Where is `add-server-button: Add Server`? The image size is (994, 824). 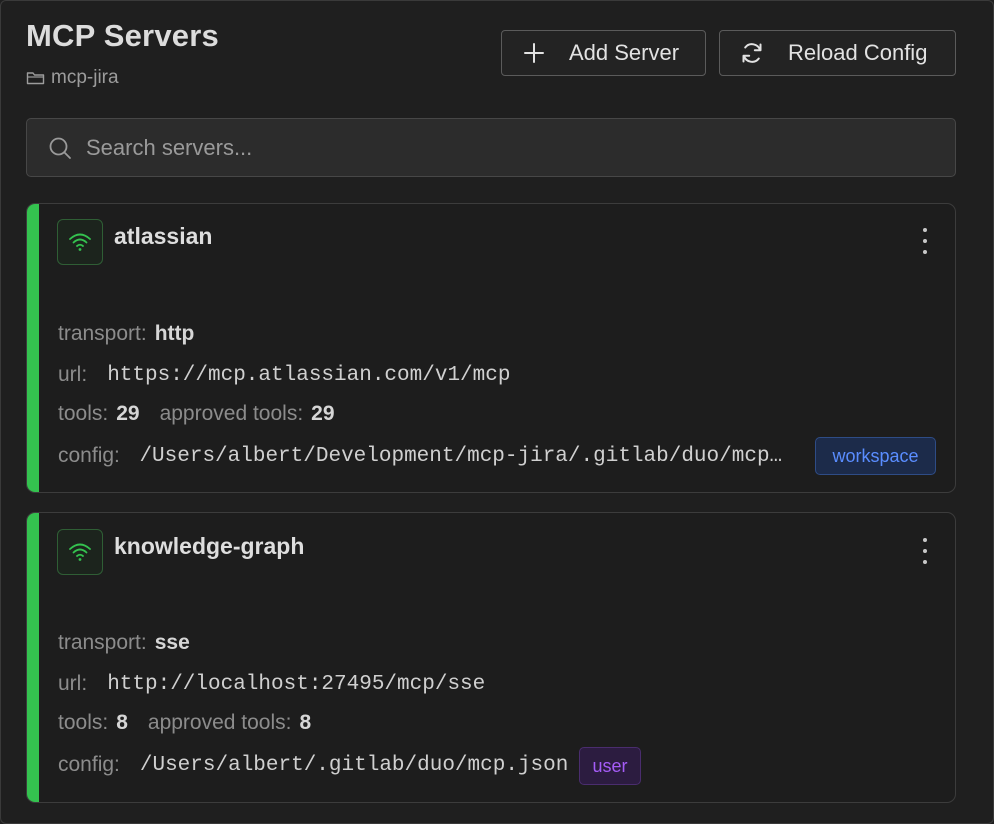 add-server-button: Add Server is located at coordinates (603, 53).